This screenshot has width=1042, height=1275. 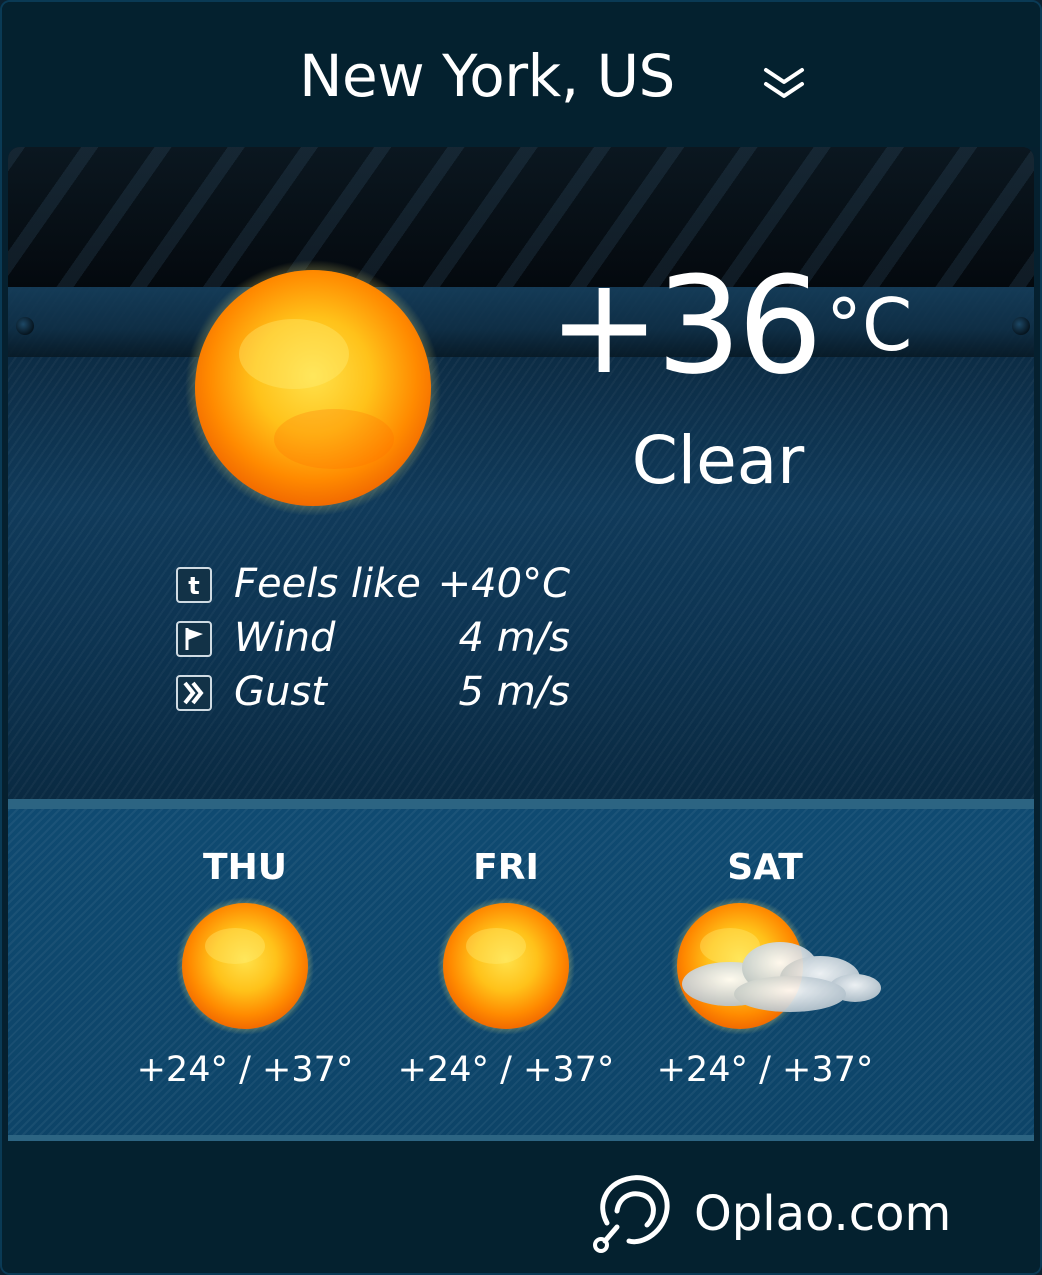 I want to click on detail-label: Wind, so click(x=285, y=638).